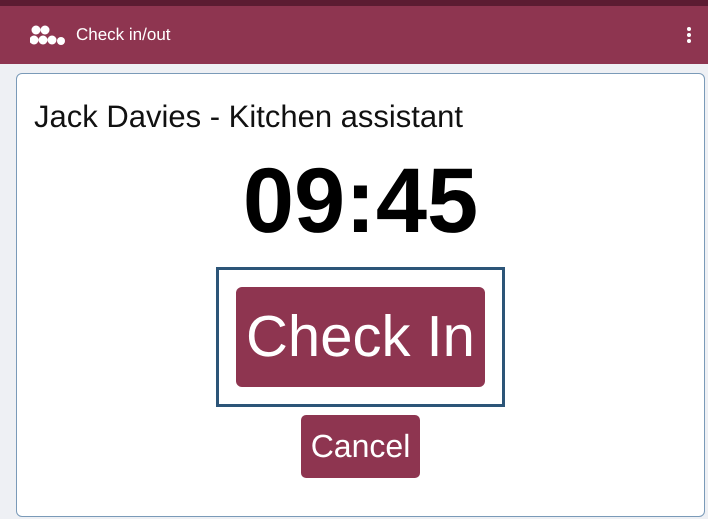 The width and height of the screenshot is (708, 519). What do you see at coordinates (360, 200) in the screenshot?
I see `time-display: 09:45` at bounding box center [360, 200].